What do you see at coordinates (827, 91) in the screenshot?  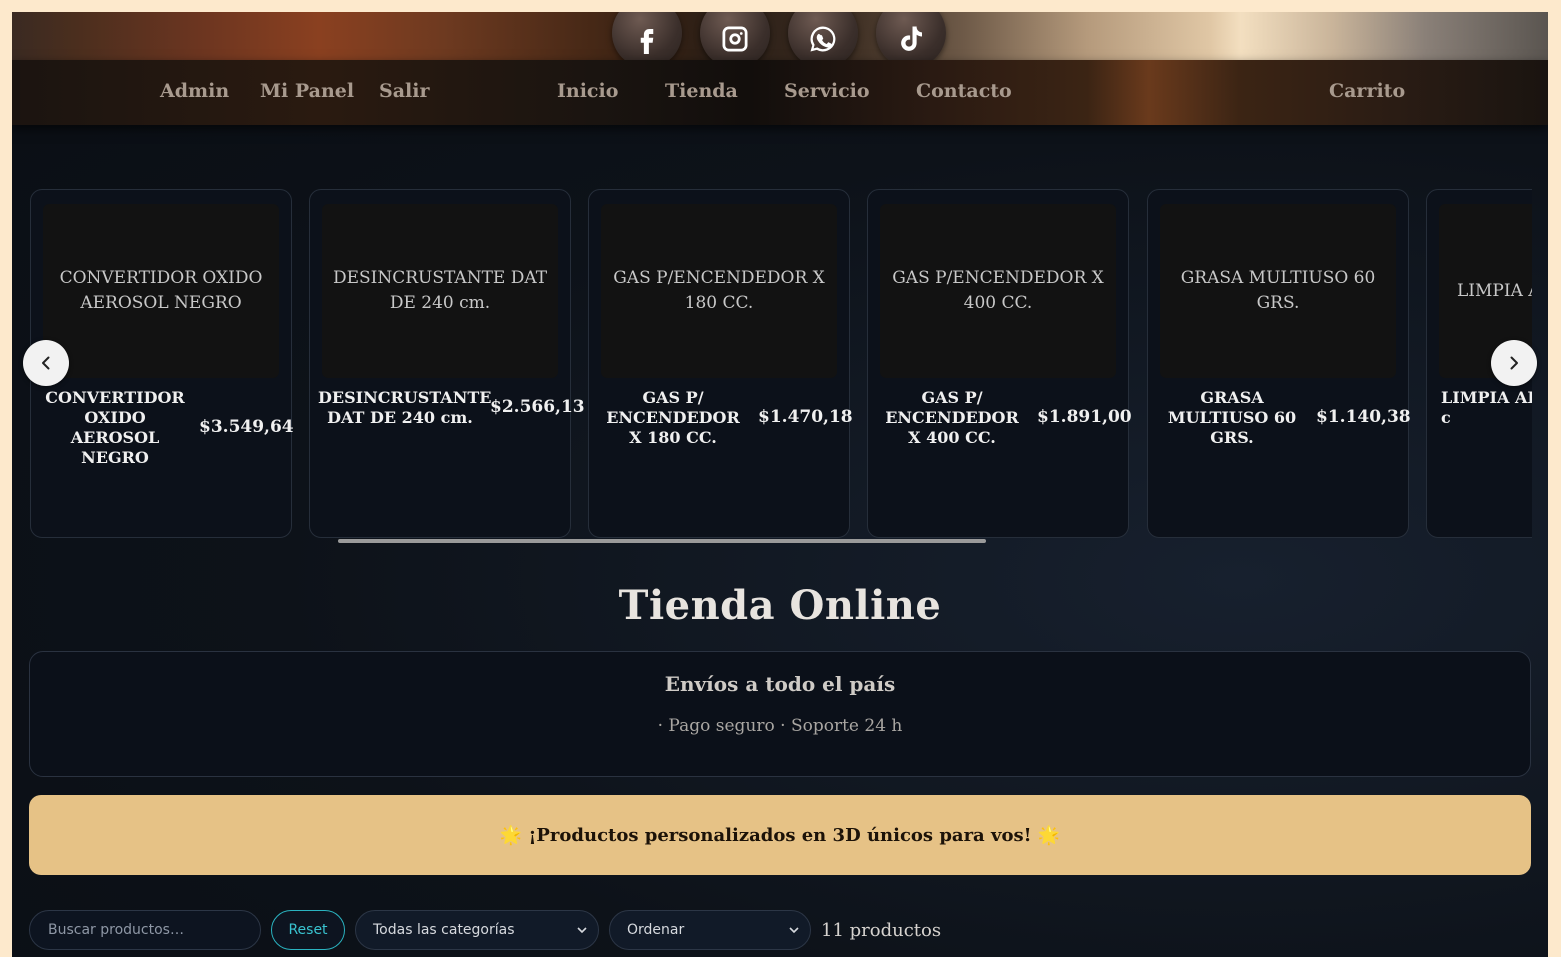 I see `nav-servicio: Servicio` at bounding box center [827, 91].